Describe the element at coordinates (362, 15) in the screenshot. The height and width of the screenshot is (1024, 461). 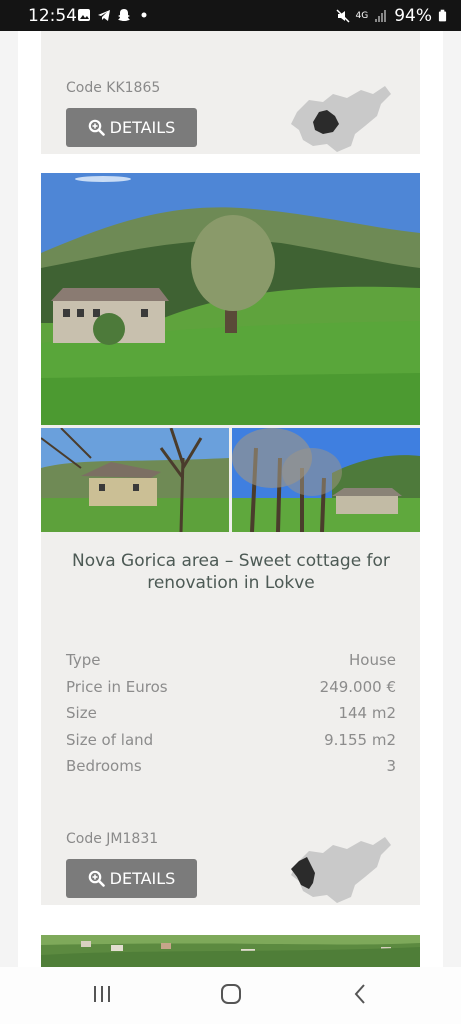
I see `network-type: 4G` at that location.